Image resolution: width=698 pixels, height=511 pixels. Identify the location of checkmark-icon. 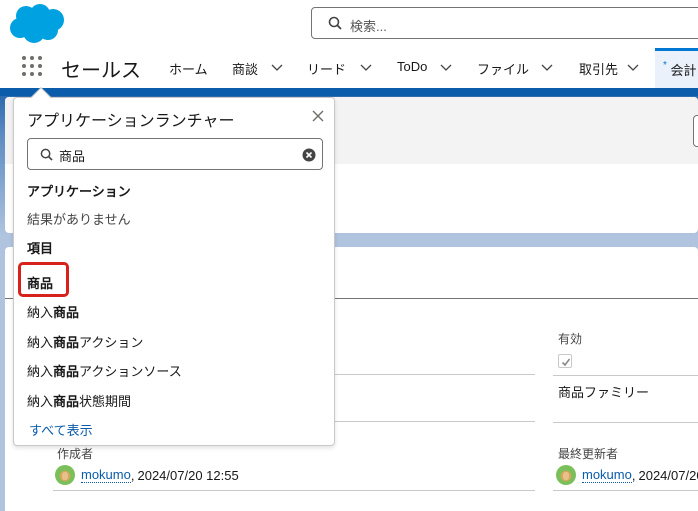
(566, 362).